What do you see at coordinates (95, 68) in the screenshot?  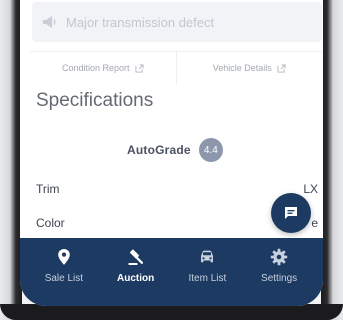 I see `condition-report-label: Condition Report` at bounding box center [95, 68].